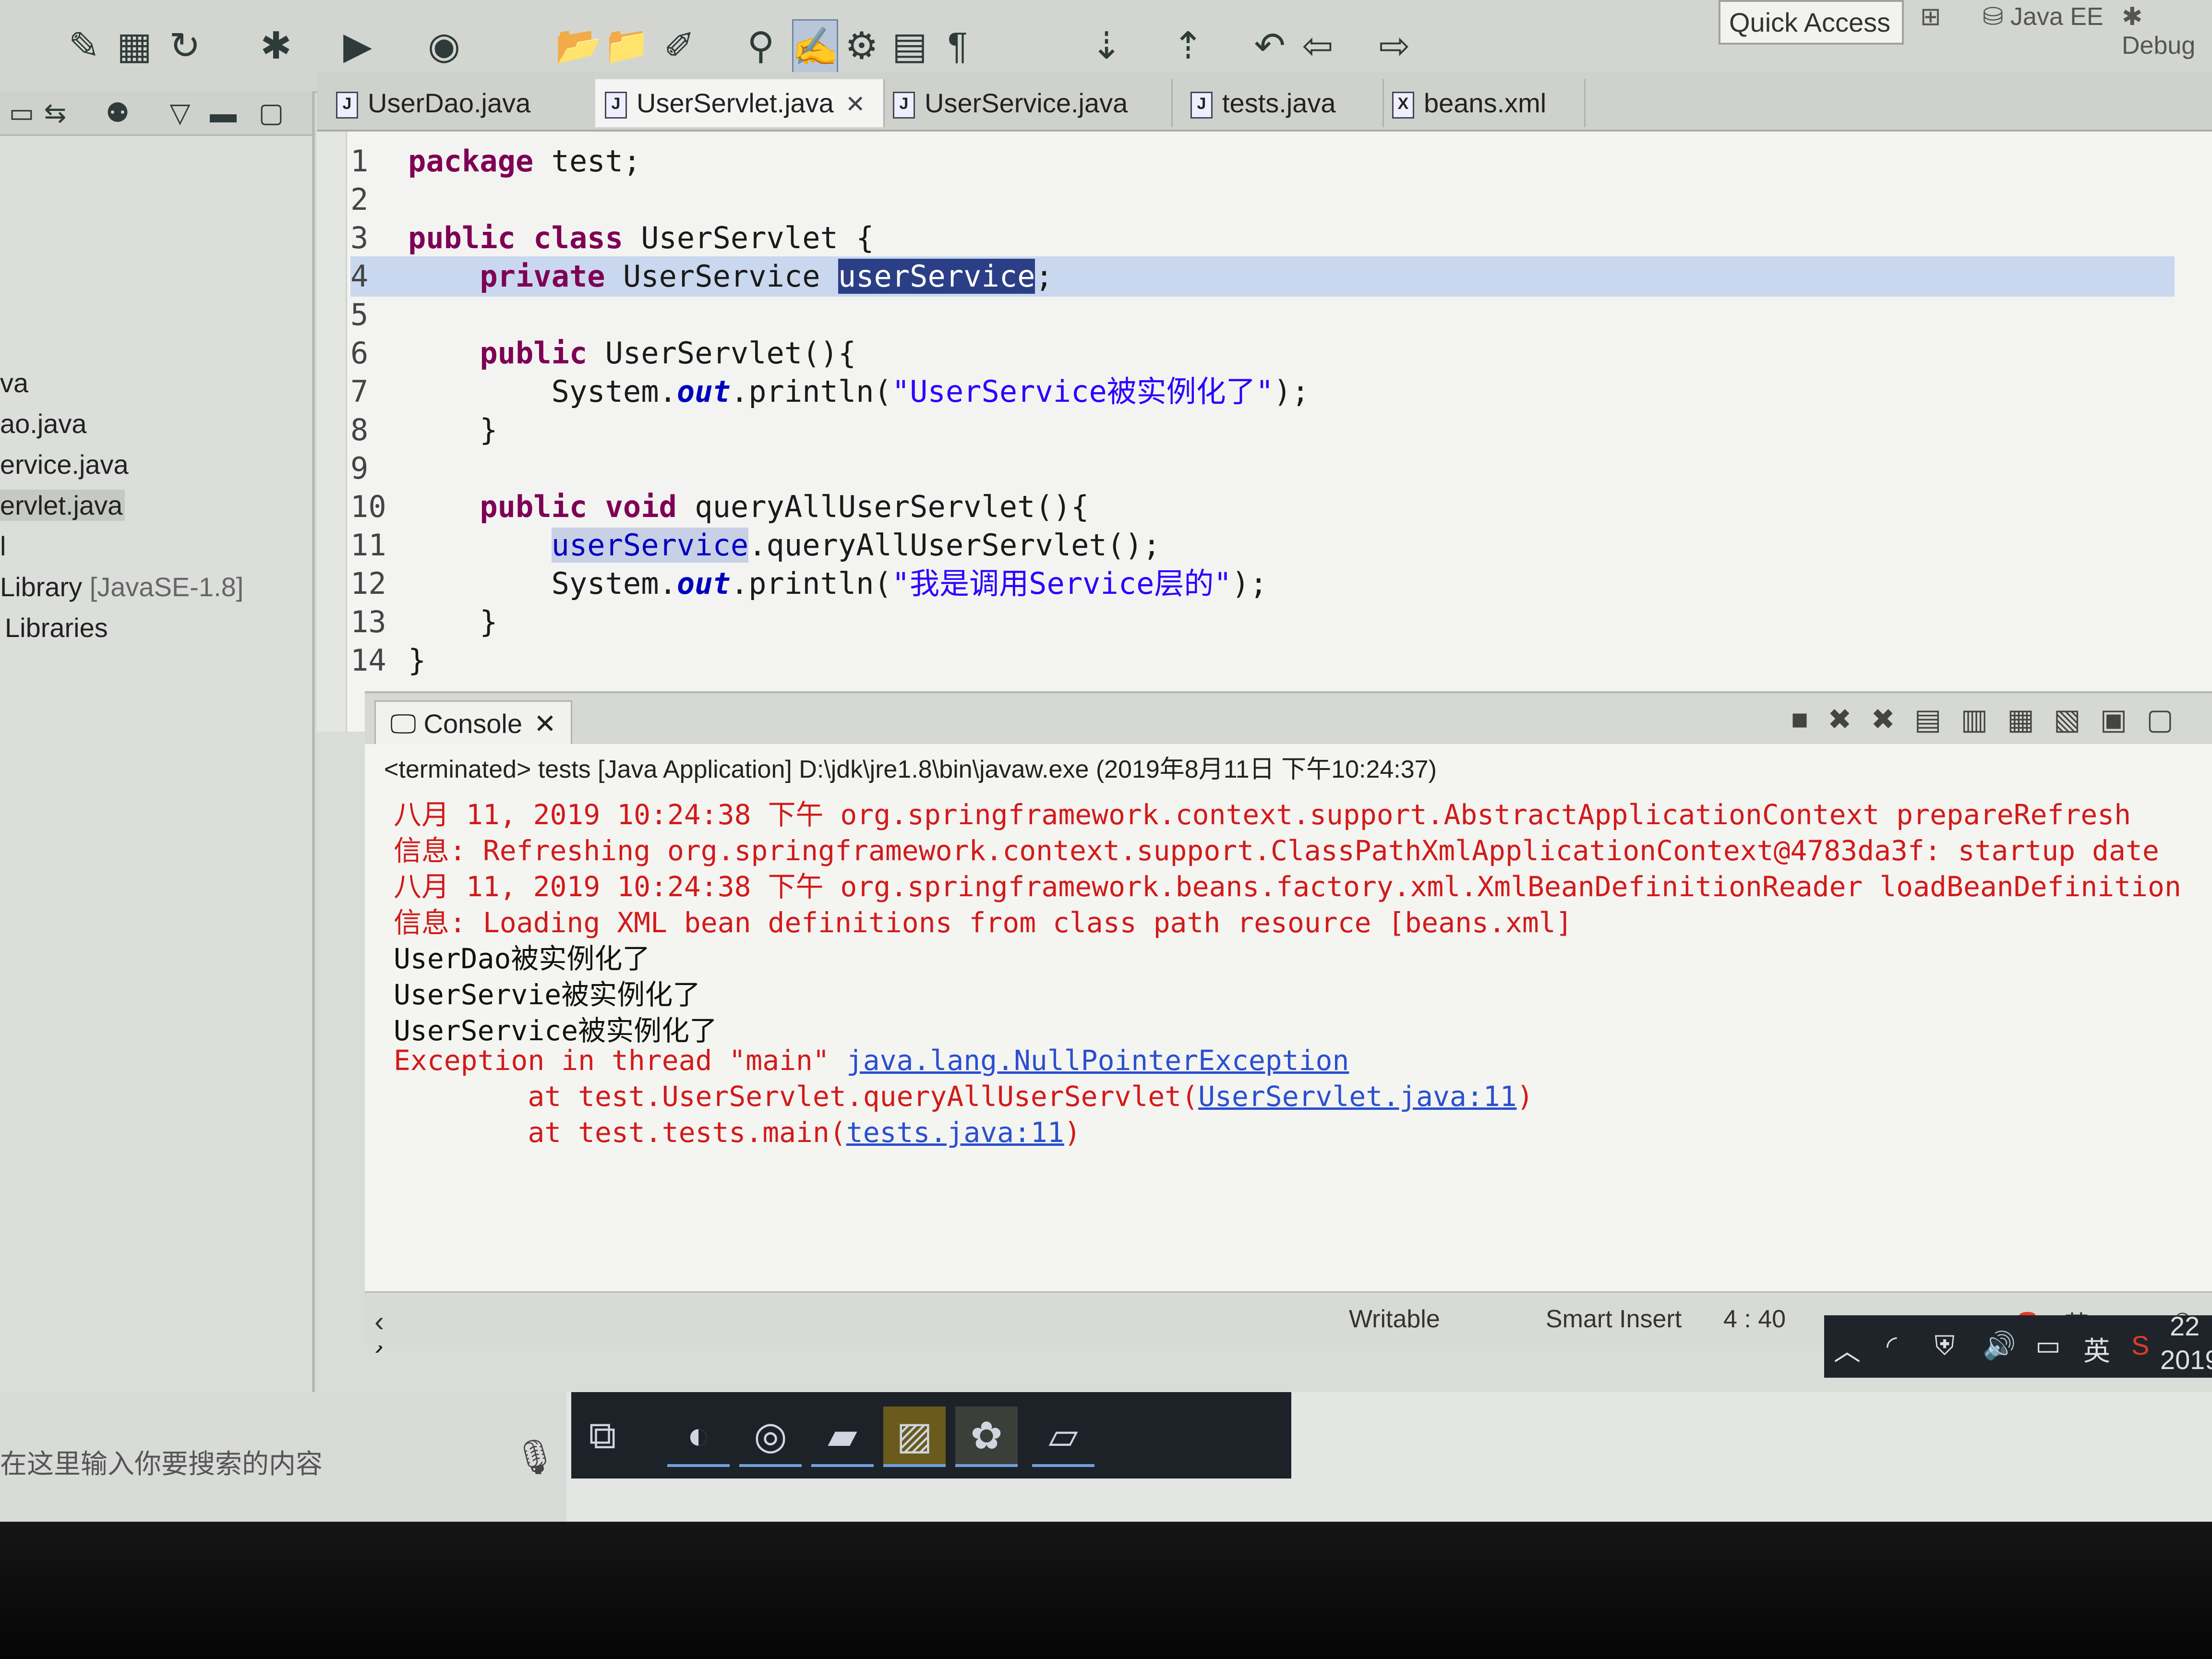 The height and width of the screenshot is (1659, 2212). I want to click on pin-icon: ⚲, so click(761, 45).